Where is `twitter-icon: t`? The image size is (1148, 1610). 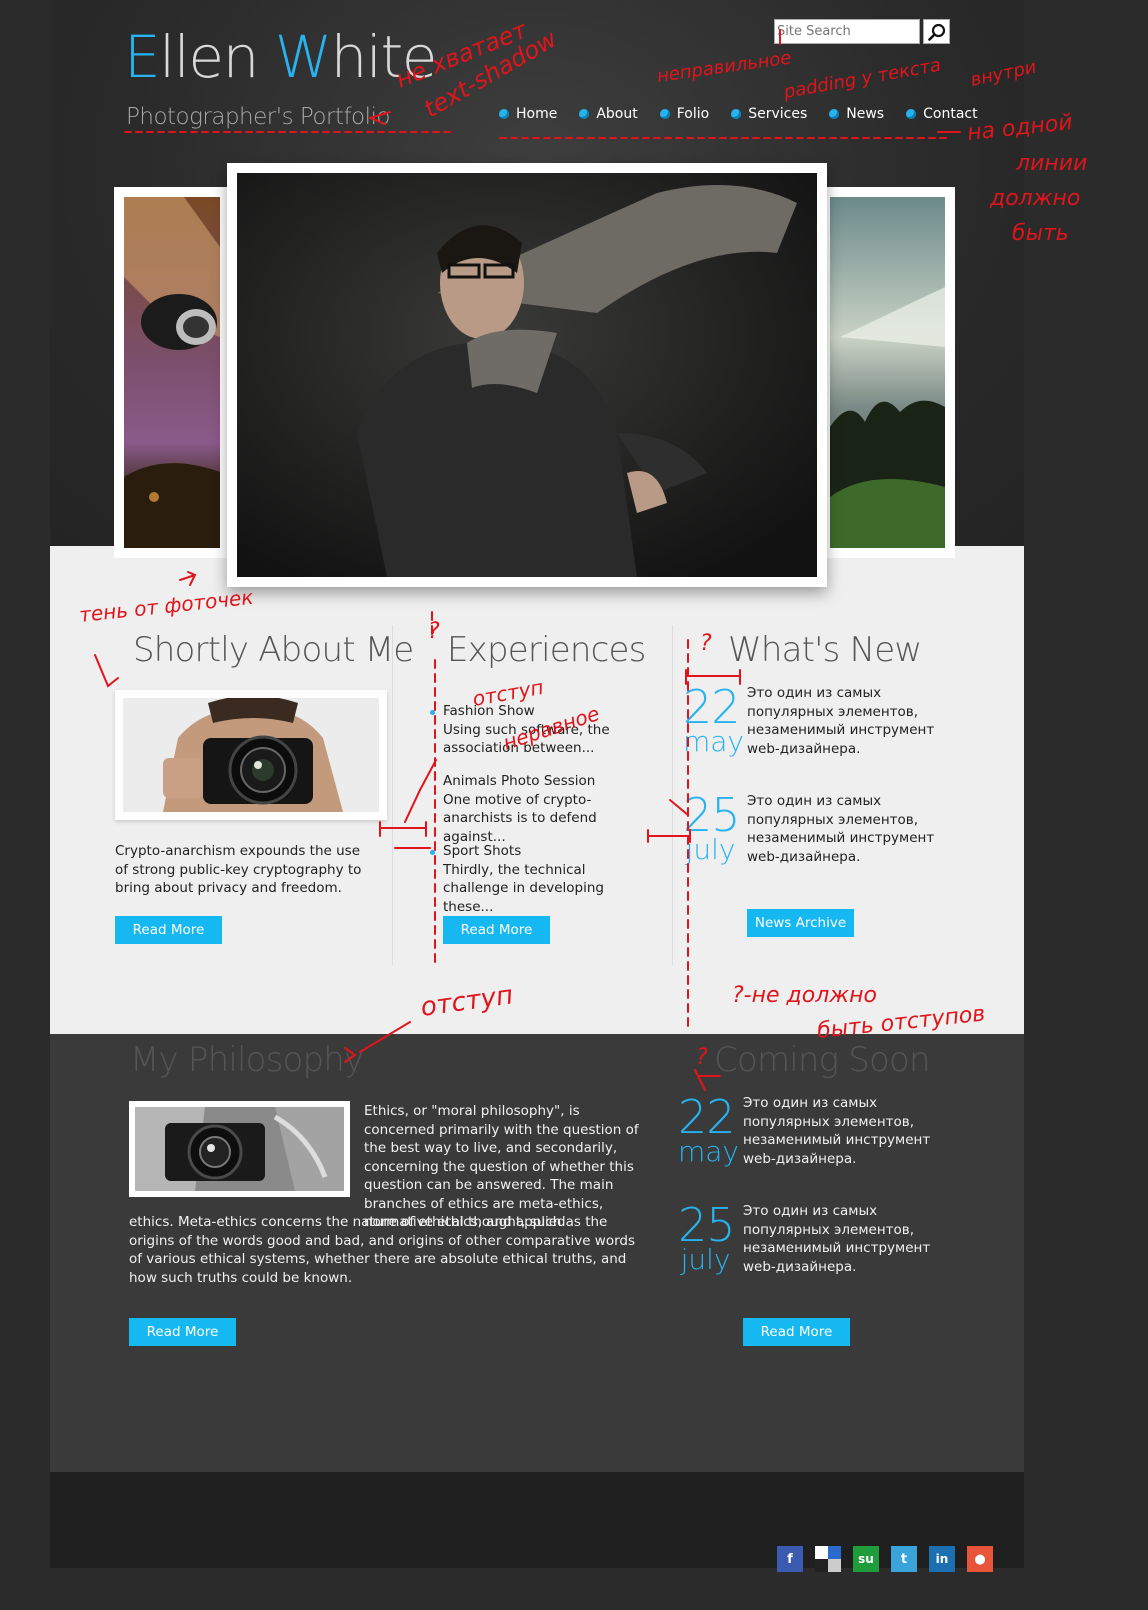
twitter-icon: t is located at coordinates (904, 1559).